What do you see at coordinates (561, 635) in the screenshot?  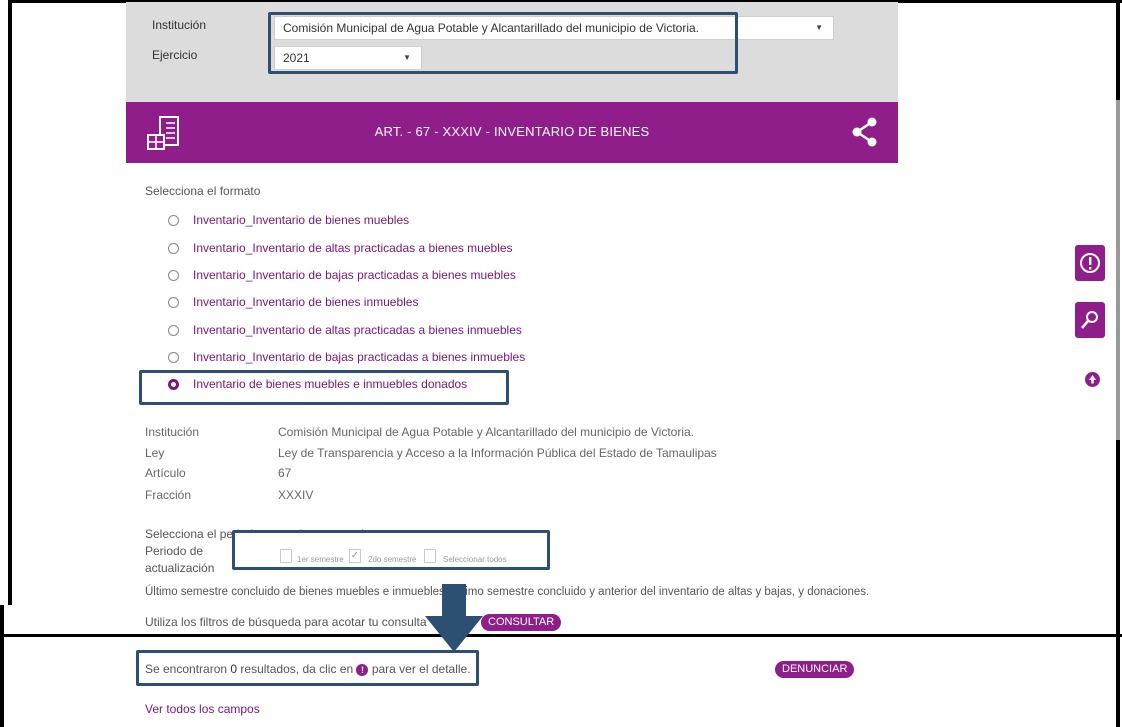 I see `frame-mid-top` at bounding box center [561, 635].